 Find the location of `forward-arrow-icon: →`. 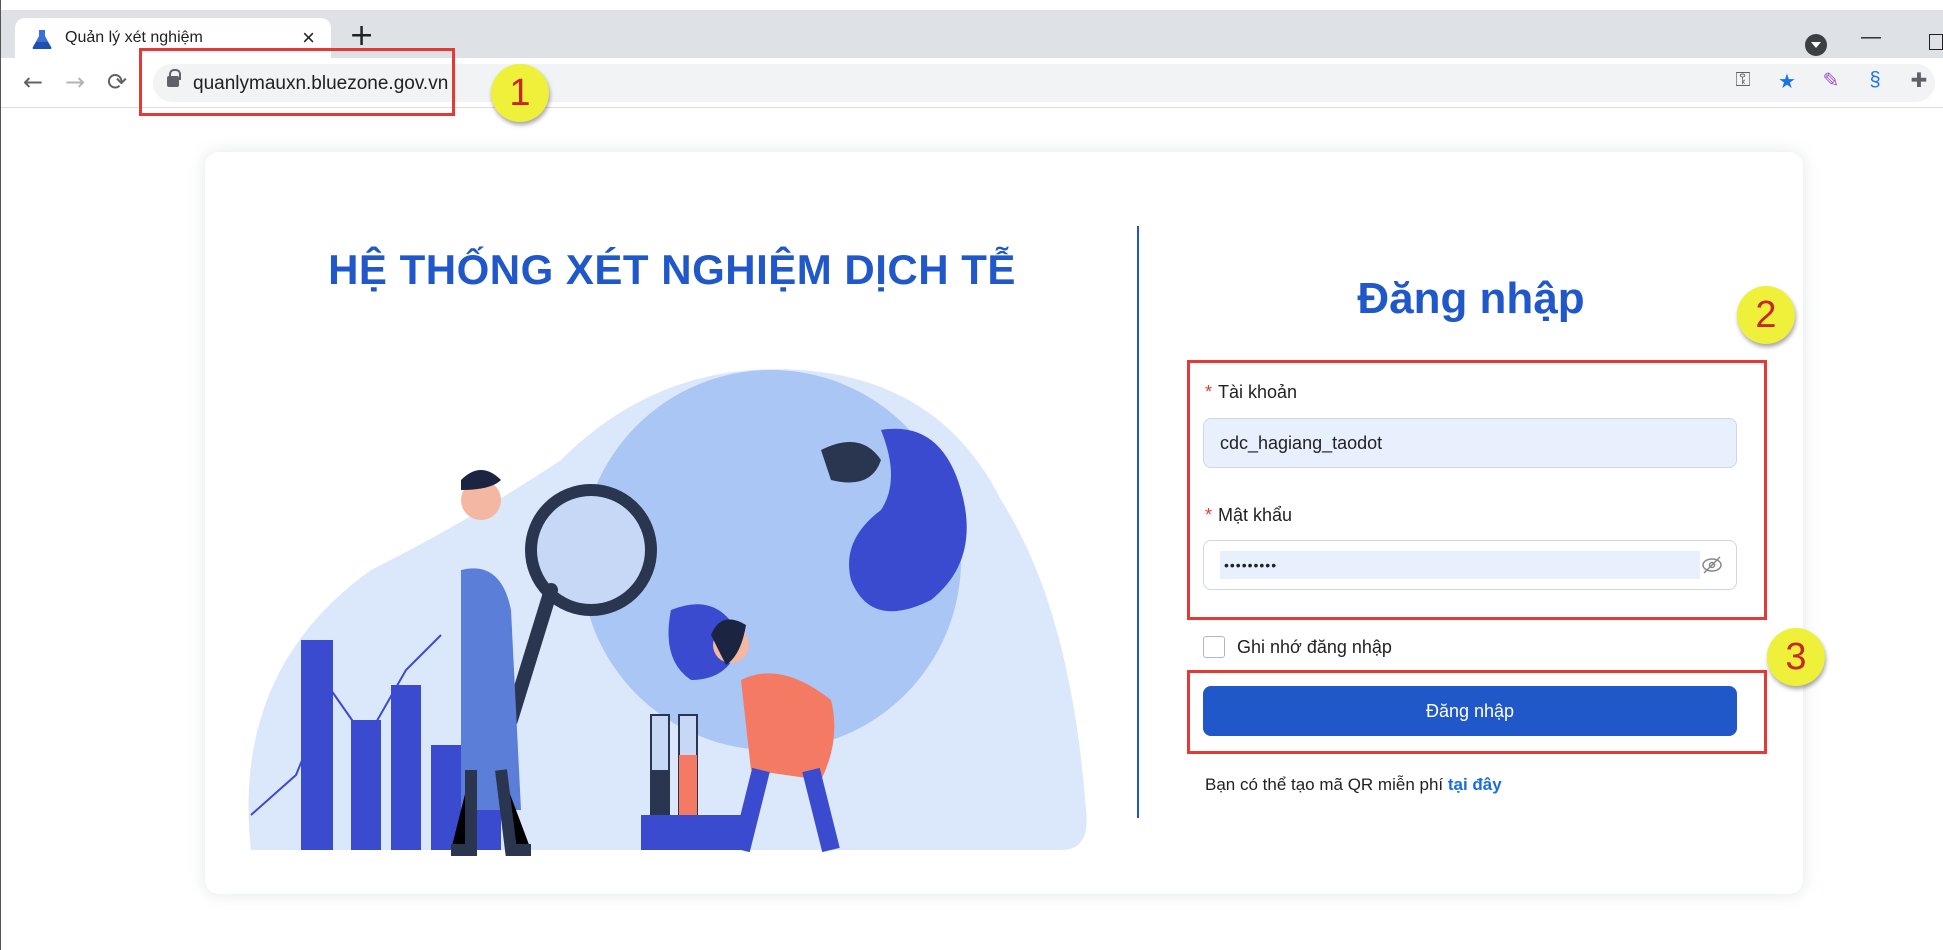

forward-arrow-icon: → is located at coordinates (75, 82).